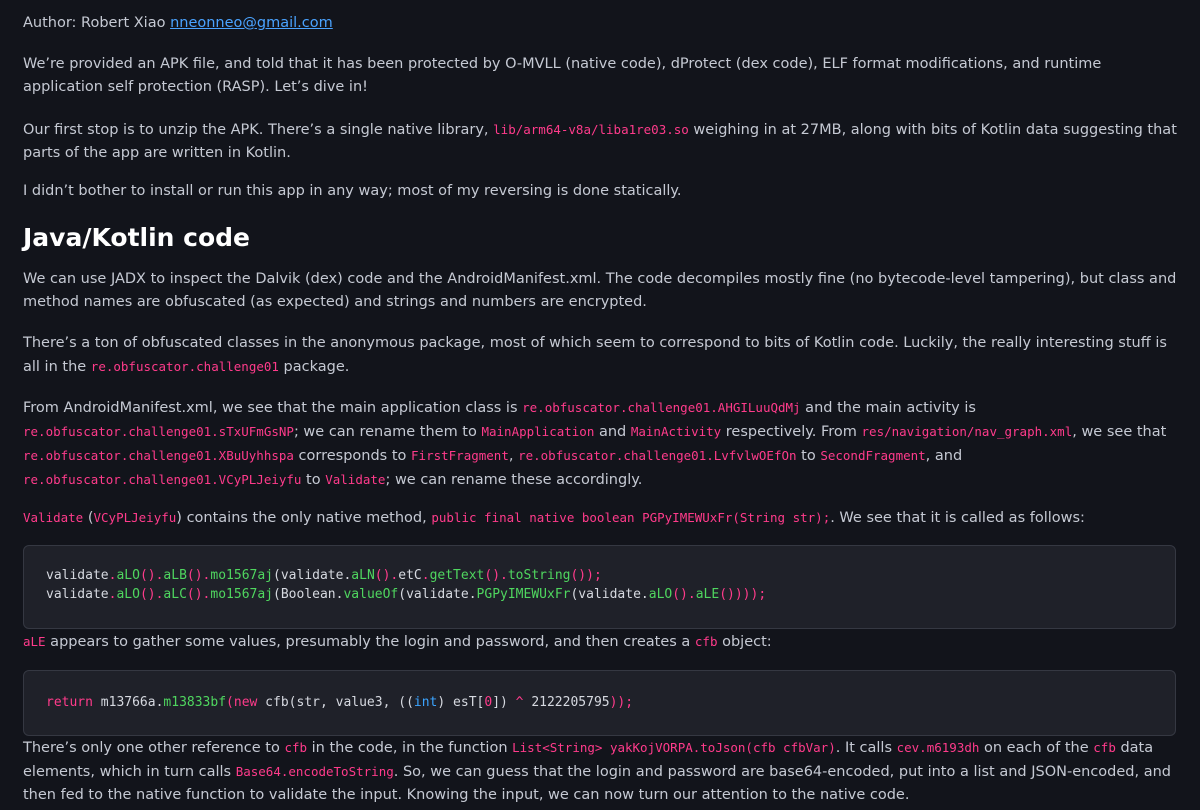 Image resolution: width=1200 pixels, height=810 pixels. Describe the element at coordinates (539, 575) in the screenshot. I see `code-token: toString` at that location.